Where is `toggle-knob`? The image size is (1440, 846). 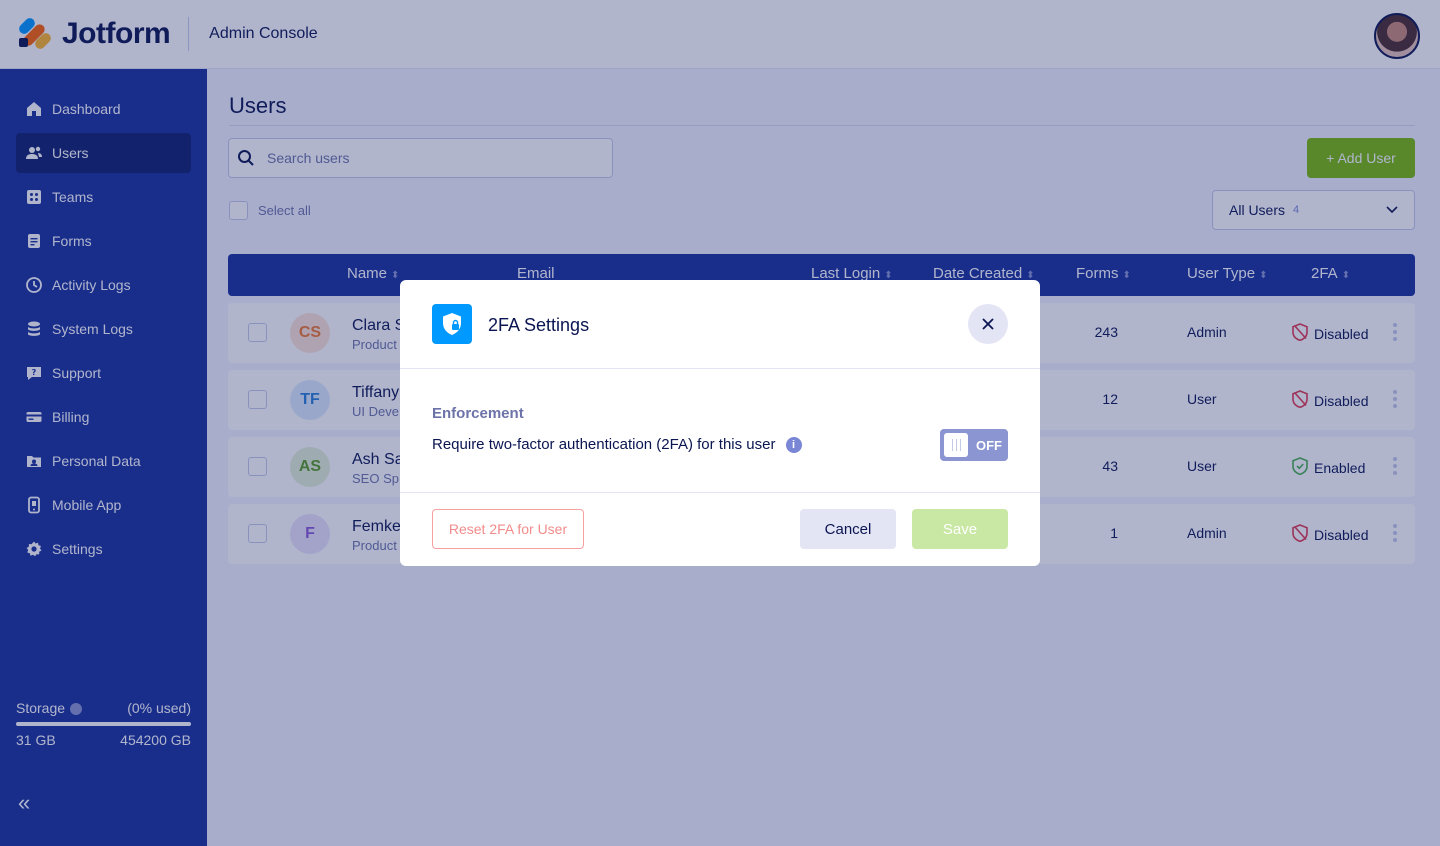 toggle-knob is located at coordinates (956, 445).